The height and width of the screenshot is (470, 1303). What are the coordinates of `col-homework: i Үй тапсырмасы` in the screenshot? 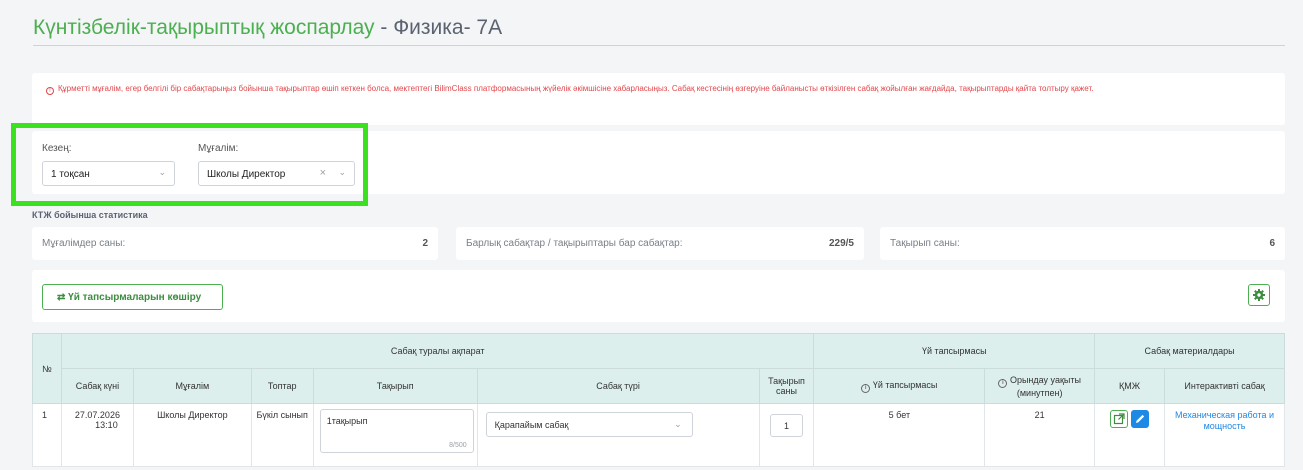 It's located at (899, 386).